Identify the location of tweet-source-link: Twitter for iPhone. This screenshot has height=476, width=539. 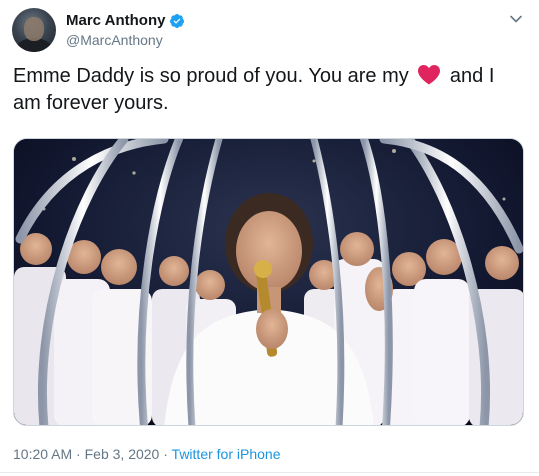
(226, 454).